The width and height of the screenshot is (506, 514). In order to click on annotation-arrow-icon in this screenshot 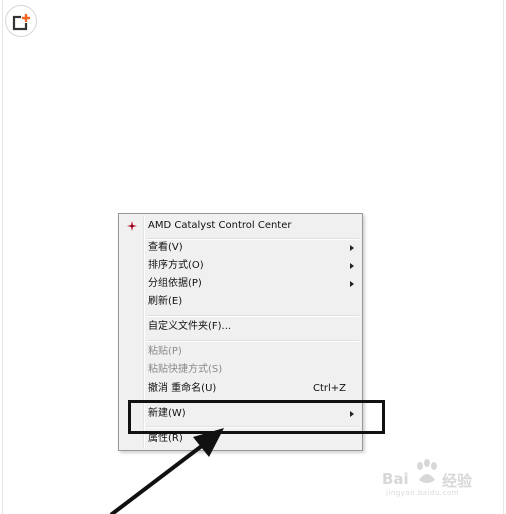, I will do `click(167, 471)`.